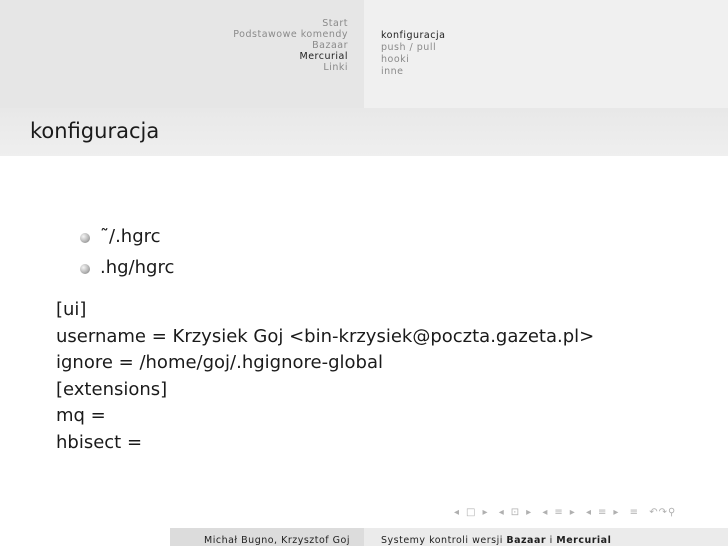  What do you see at coordinates (85, 537) in the screenshot?
I see `footer-left-blank` at bounding box center [85, 537].